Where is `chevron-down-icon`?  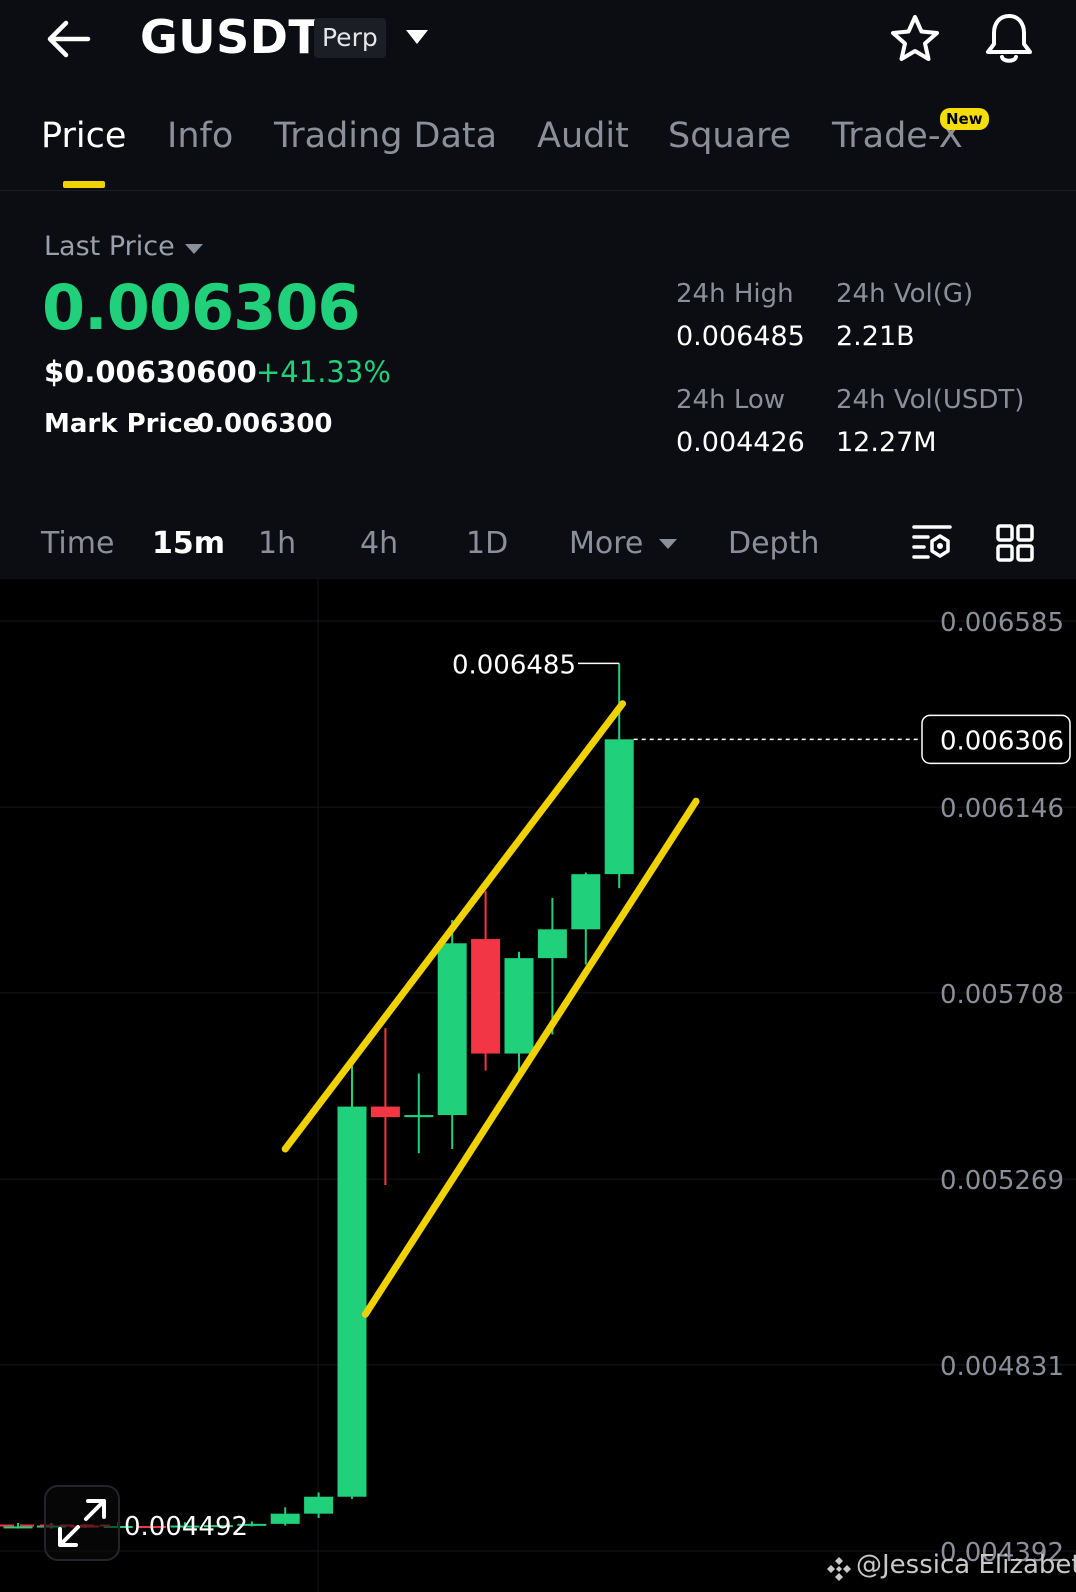
chevron-down-icon is located at coordinates (417, 37).